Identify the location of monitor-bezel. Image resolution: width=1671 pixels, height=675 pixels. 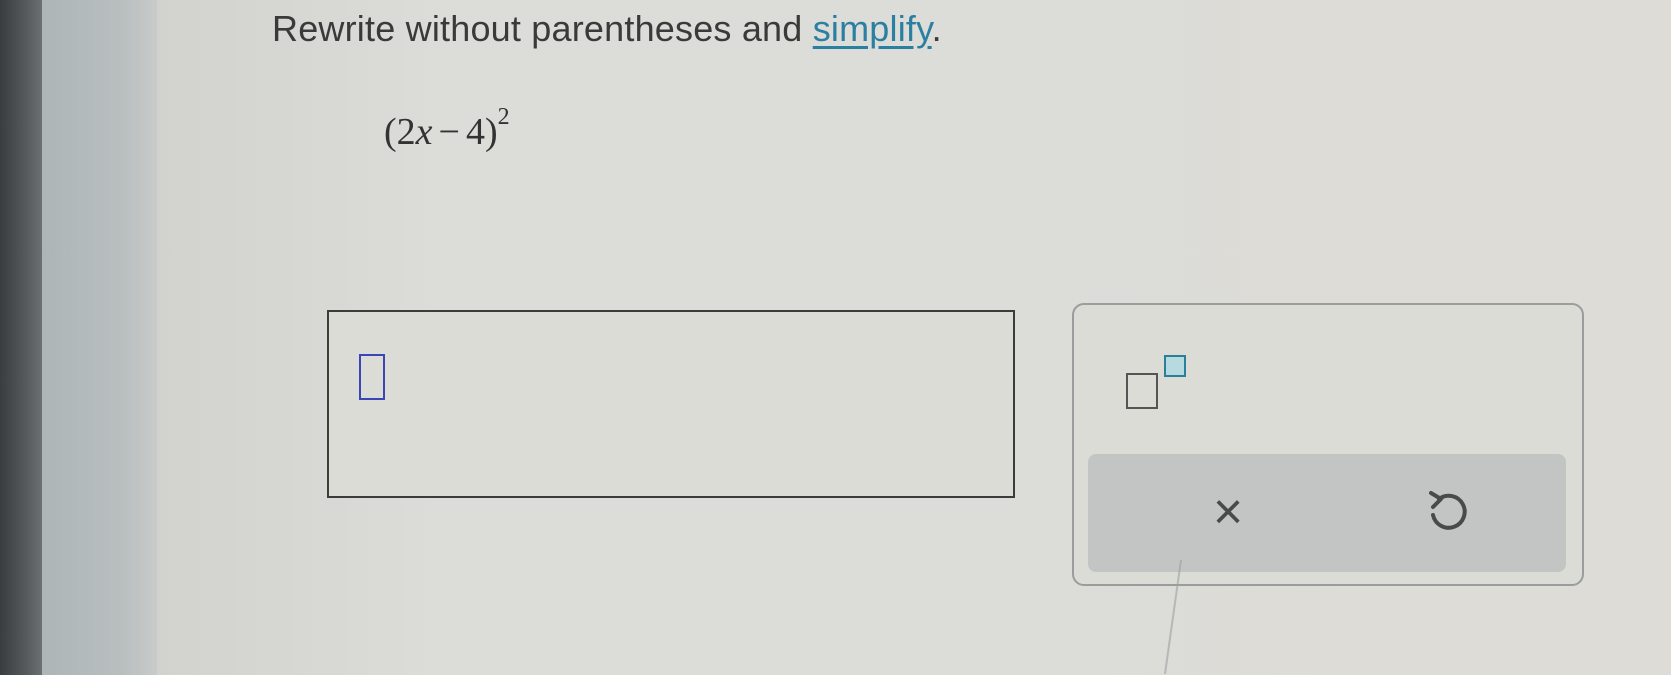
(21, 337).